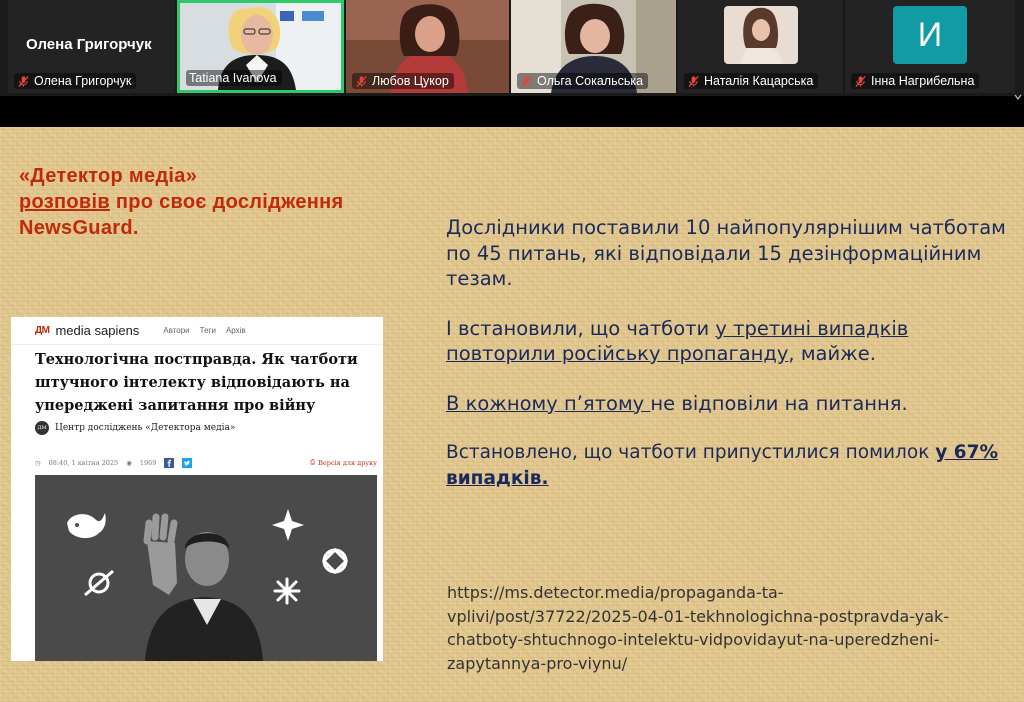 This screenshot has width=1024, height=702. I want to click on strip-scroll-arrow-icon, so click(1018, 97).